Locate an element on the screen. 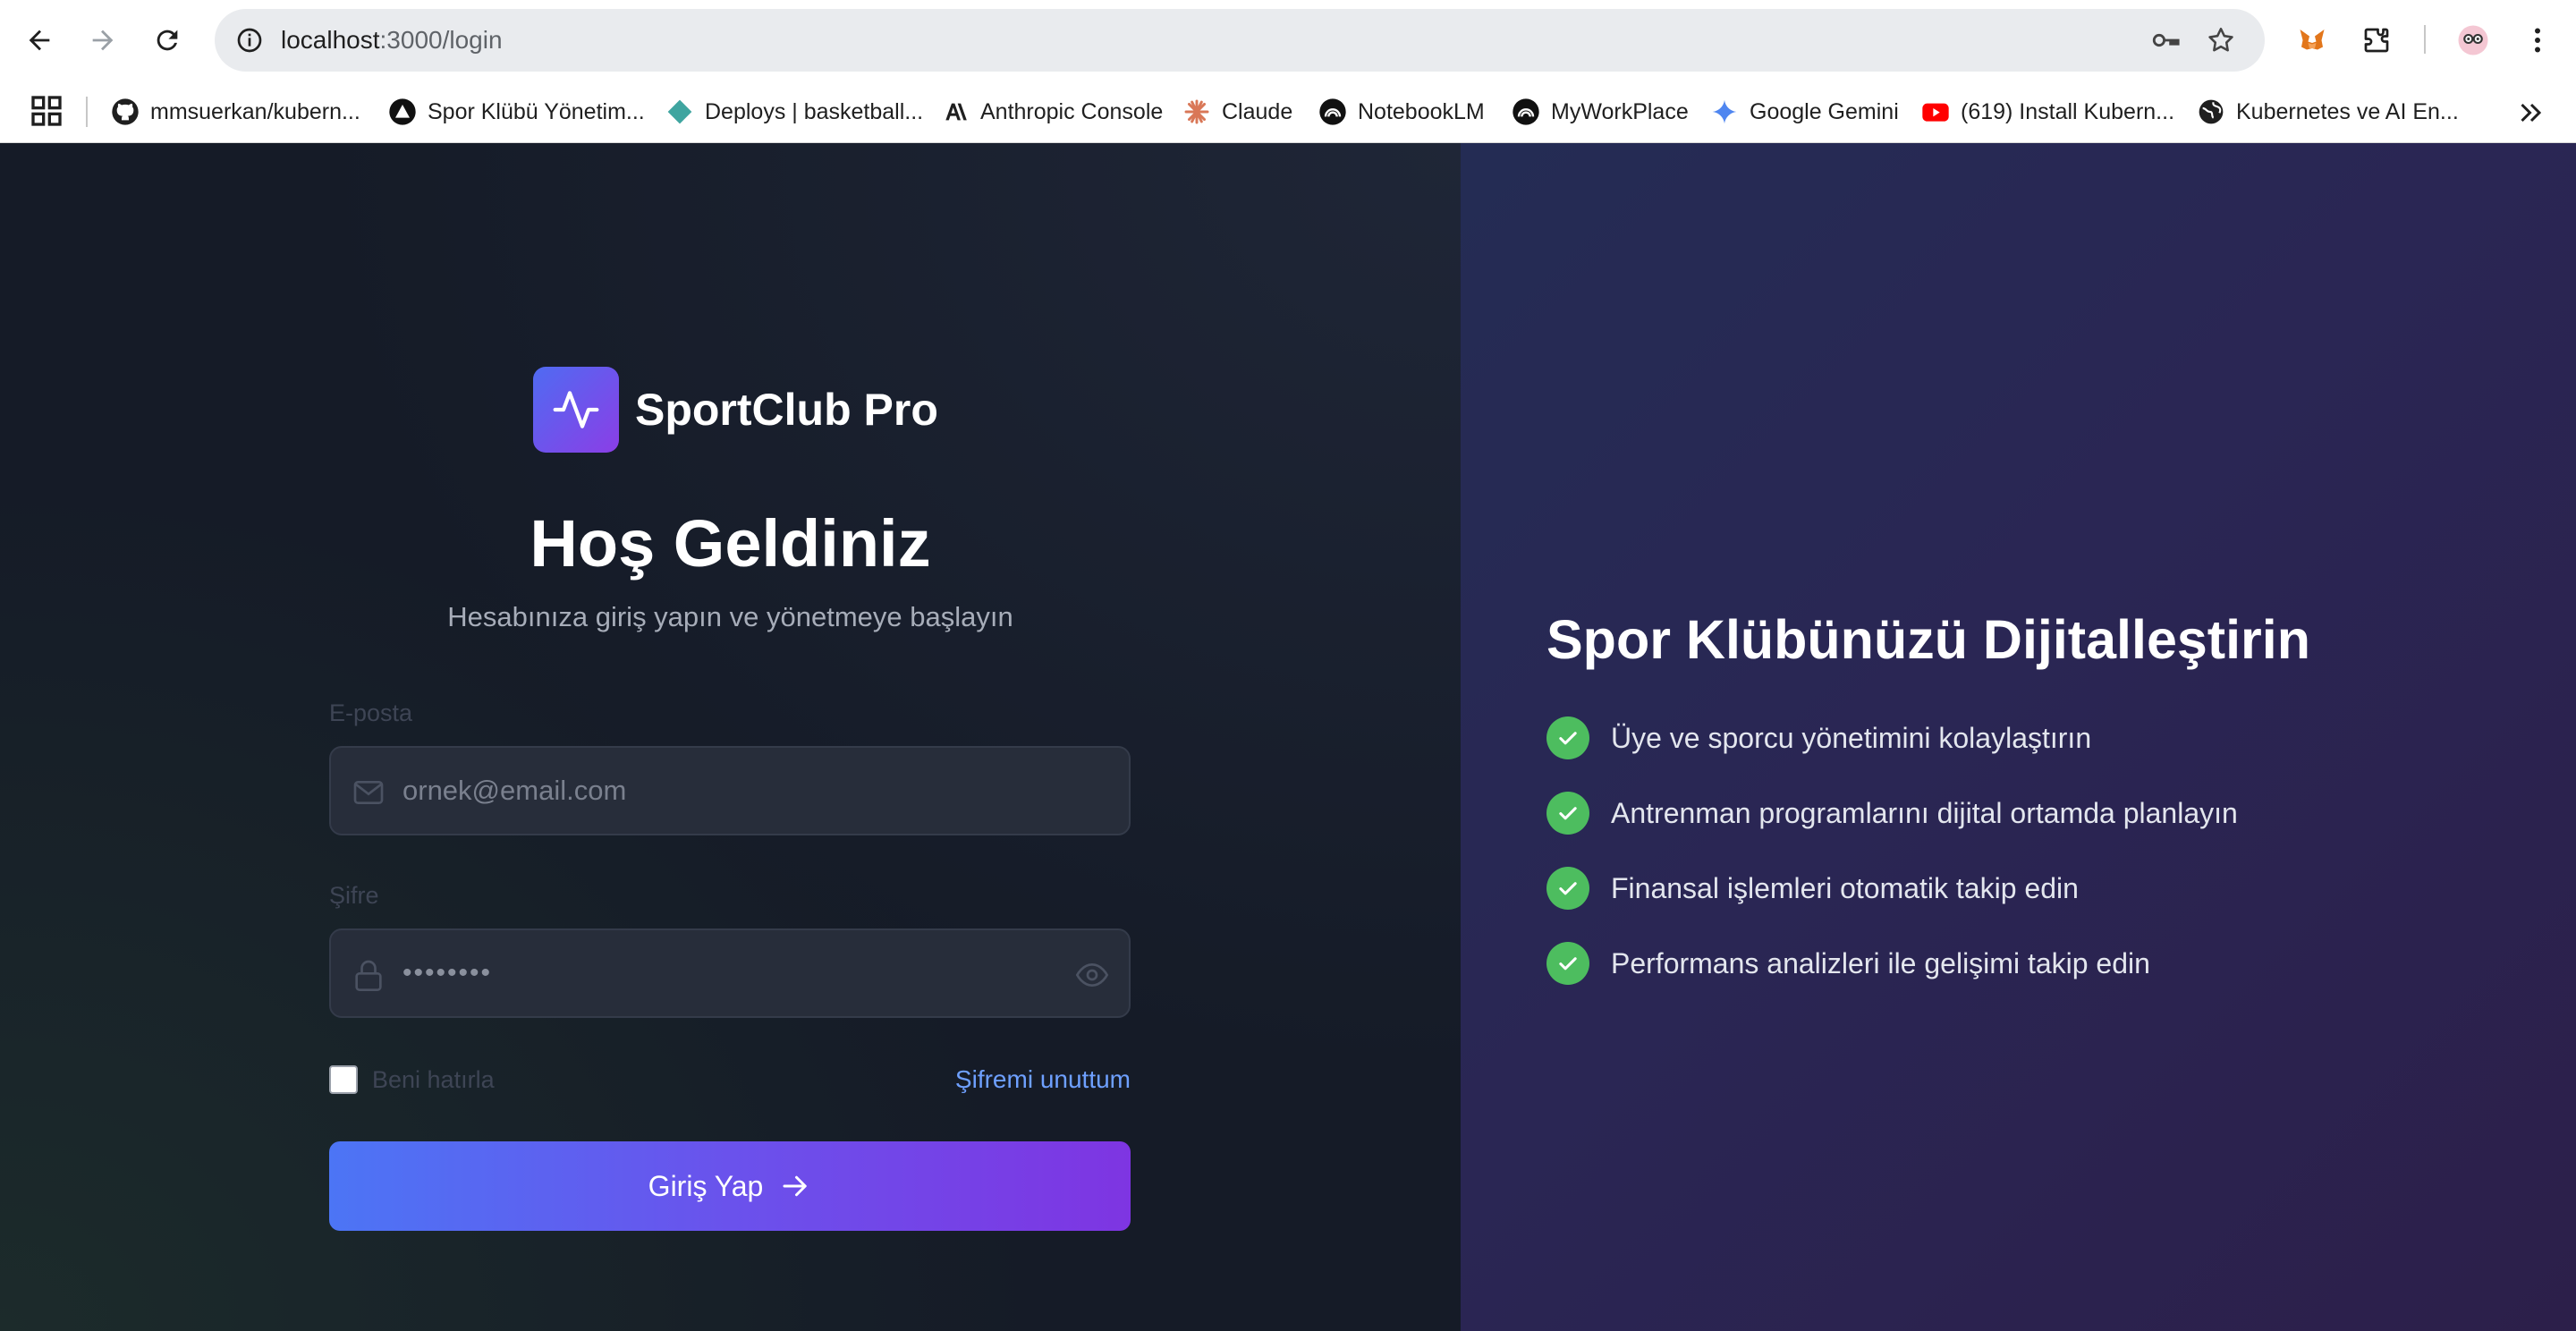 This screenshot has width=2576, height=1331. kebab-menu-icon is located at coordinates (2537, 41).